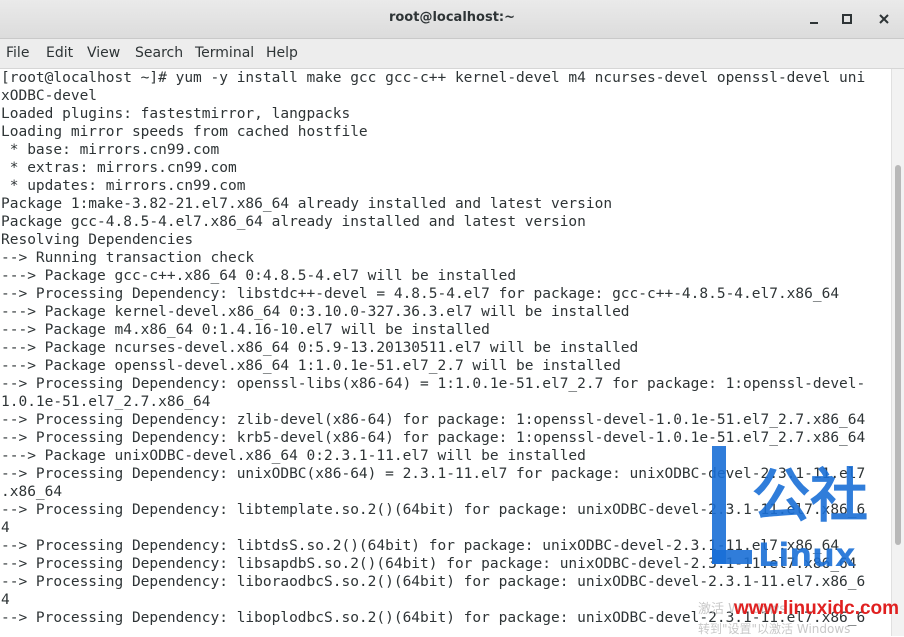 The width and height of the screenshot is (904, 637). I want to click on menu-search: Search, so click(159, 53).